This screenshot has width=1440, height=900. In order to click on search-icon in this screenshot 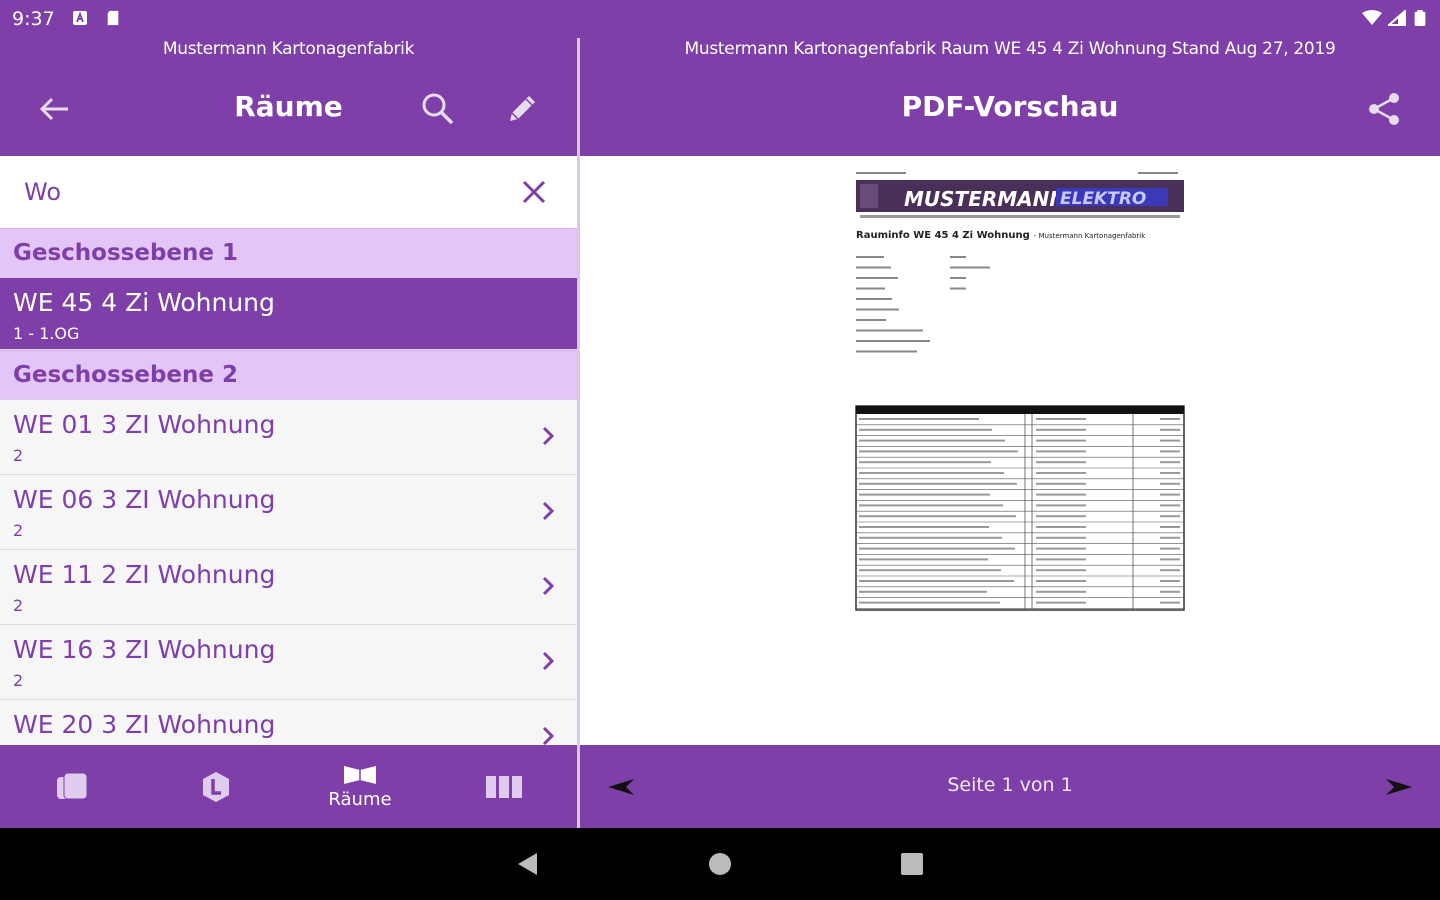, I will do `click(438, 109)`.